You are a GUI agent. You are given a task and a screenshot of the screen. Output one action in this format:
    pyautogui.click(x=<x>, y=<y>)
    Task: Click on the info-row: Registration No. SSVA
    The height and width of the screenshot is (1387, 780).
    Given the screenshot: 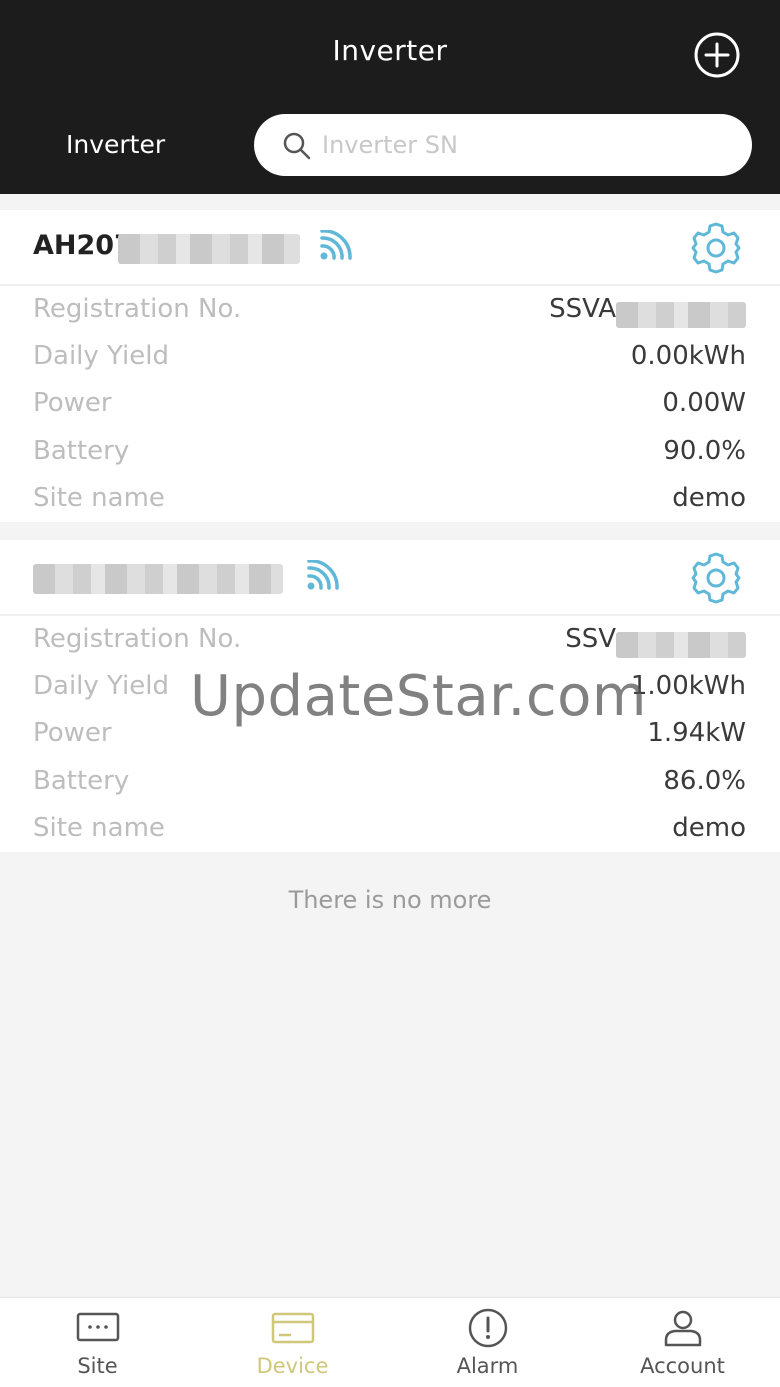 What is the action you would take?
    pyautogui.click(x=389, y=314)
    